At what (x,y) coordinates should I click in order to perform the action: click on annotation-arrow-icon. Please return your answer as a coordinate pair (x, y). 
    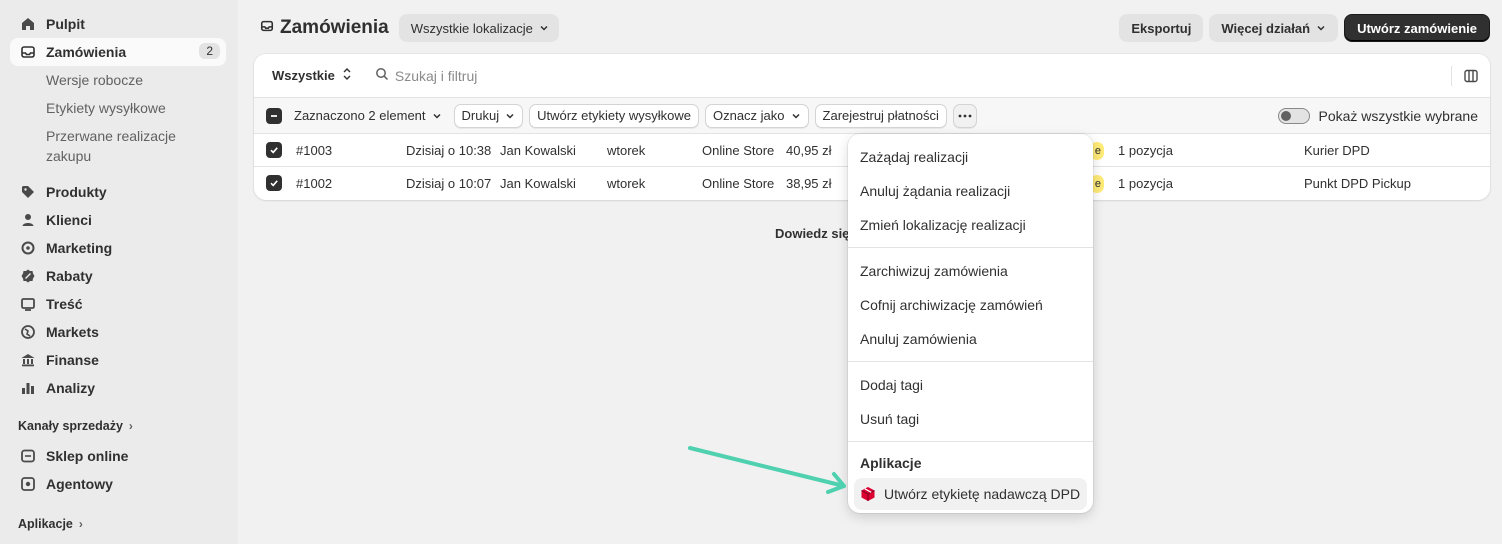
    Looking at the image, I should click on (767, 470).